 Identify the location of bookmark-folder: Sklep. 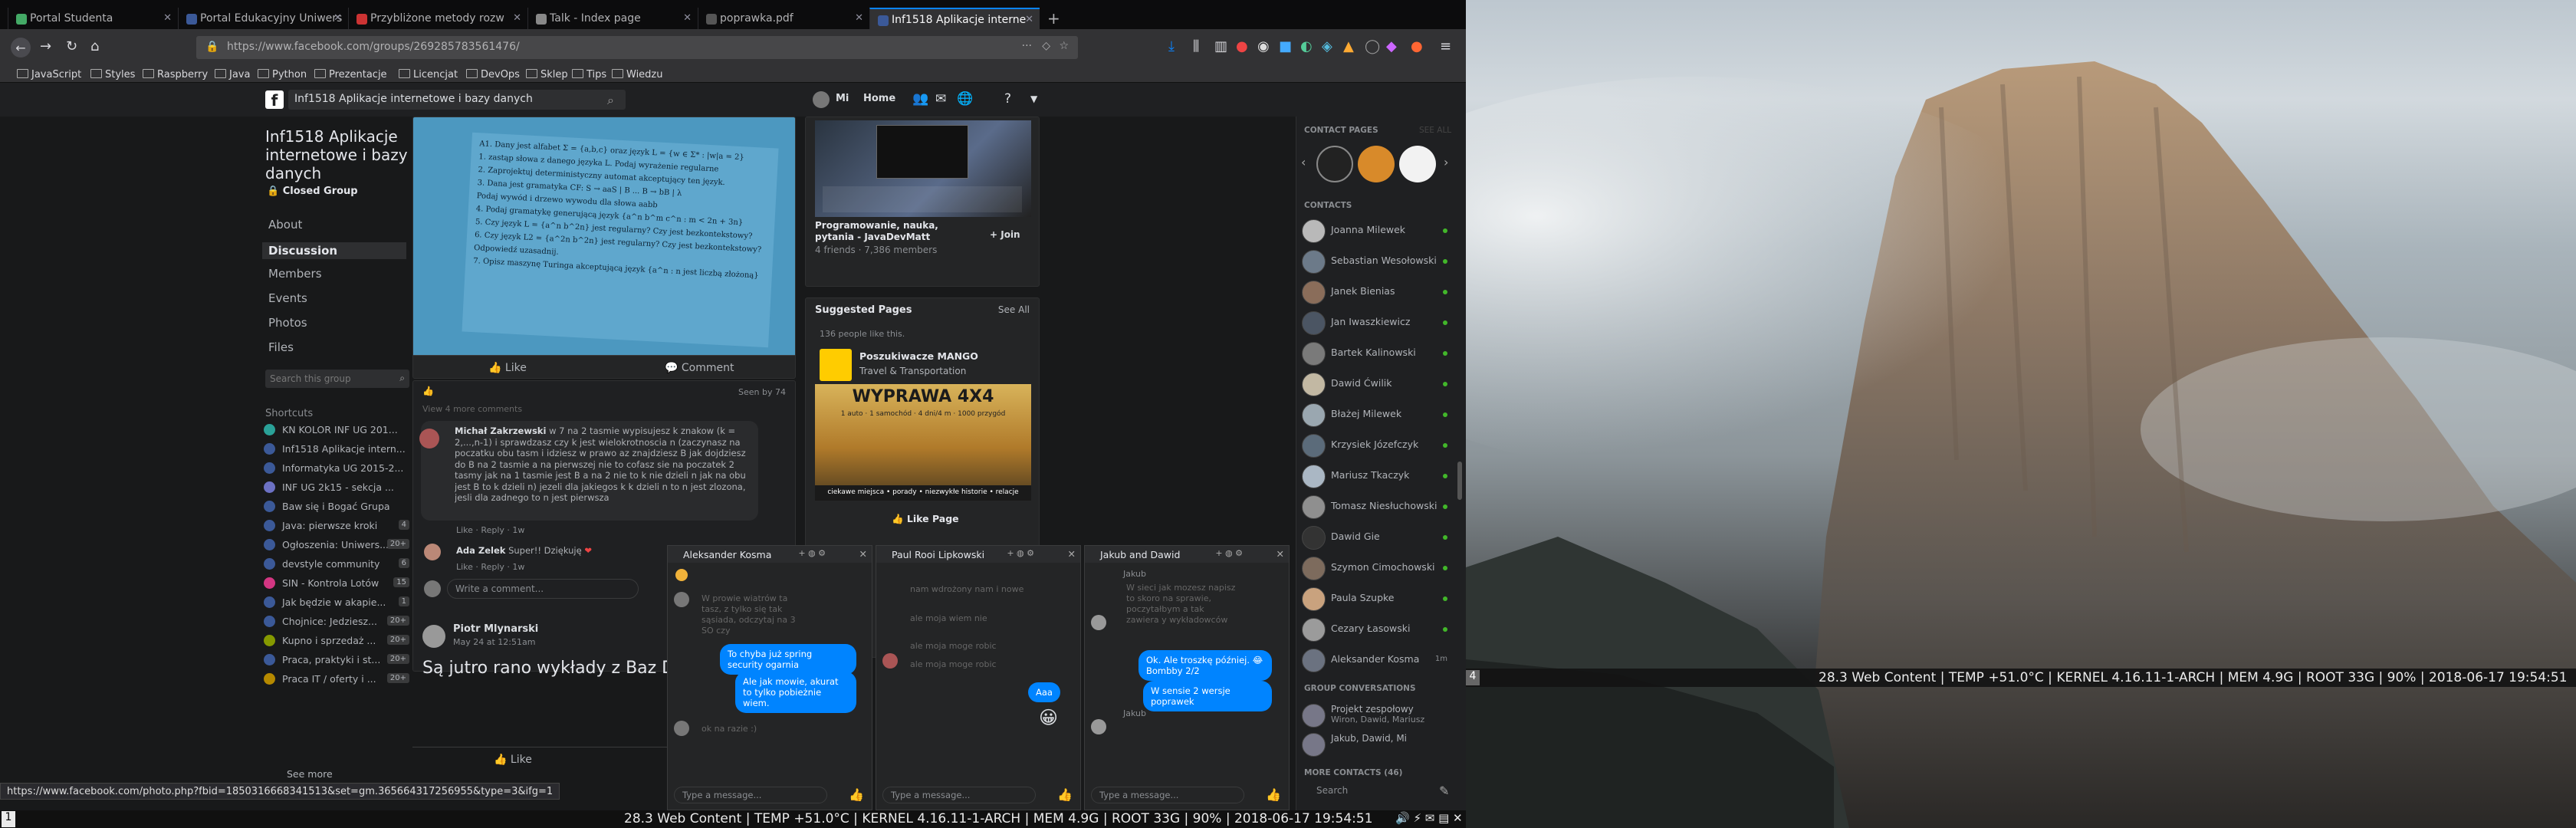
(547, 75).